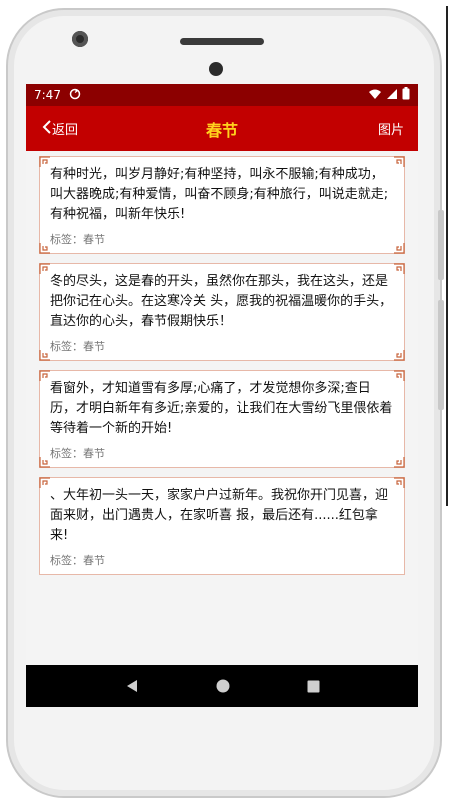 This screenshot has height=800, width=450. I want to click on back-button: 返回, so click(60, 128).